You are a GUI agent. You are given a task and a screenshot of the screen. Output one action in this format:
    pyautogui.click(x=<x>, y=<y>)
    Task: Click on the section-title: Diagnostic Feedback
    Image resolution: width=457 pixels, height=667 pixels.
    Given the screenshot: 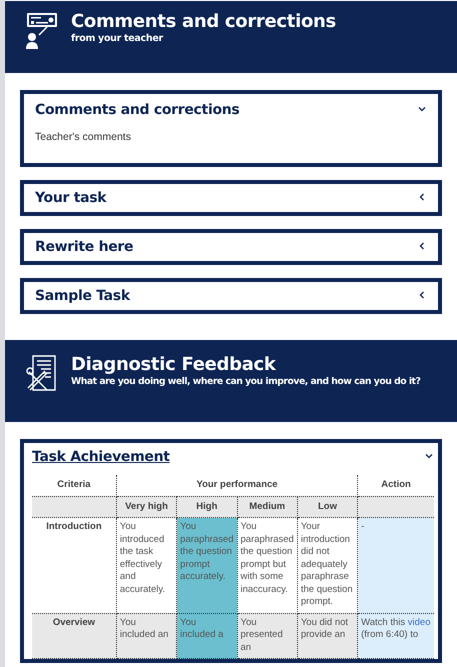 What is the action you would take?
    pyautogui.click(x=174, y=365)
    